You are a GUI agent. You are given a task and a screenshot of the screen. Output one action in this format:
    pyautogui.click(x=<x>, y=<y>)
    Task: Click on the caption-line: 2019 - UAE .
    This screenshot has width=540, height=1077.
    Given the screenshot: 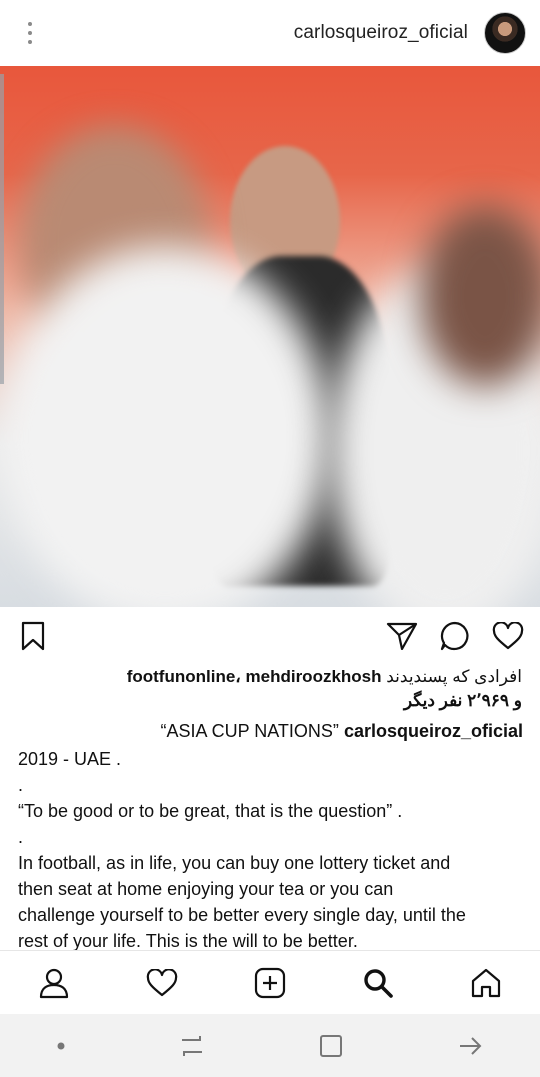 What is the action you would take?
    pyautogui.click(x=70, y=759)
    